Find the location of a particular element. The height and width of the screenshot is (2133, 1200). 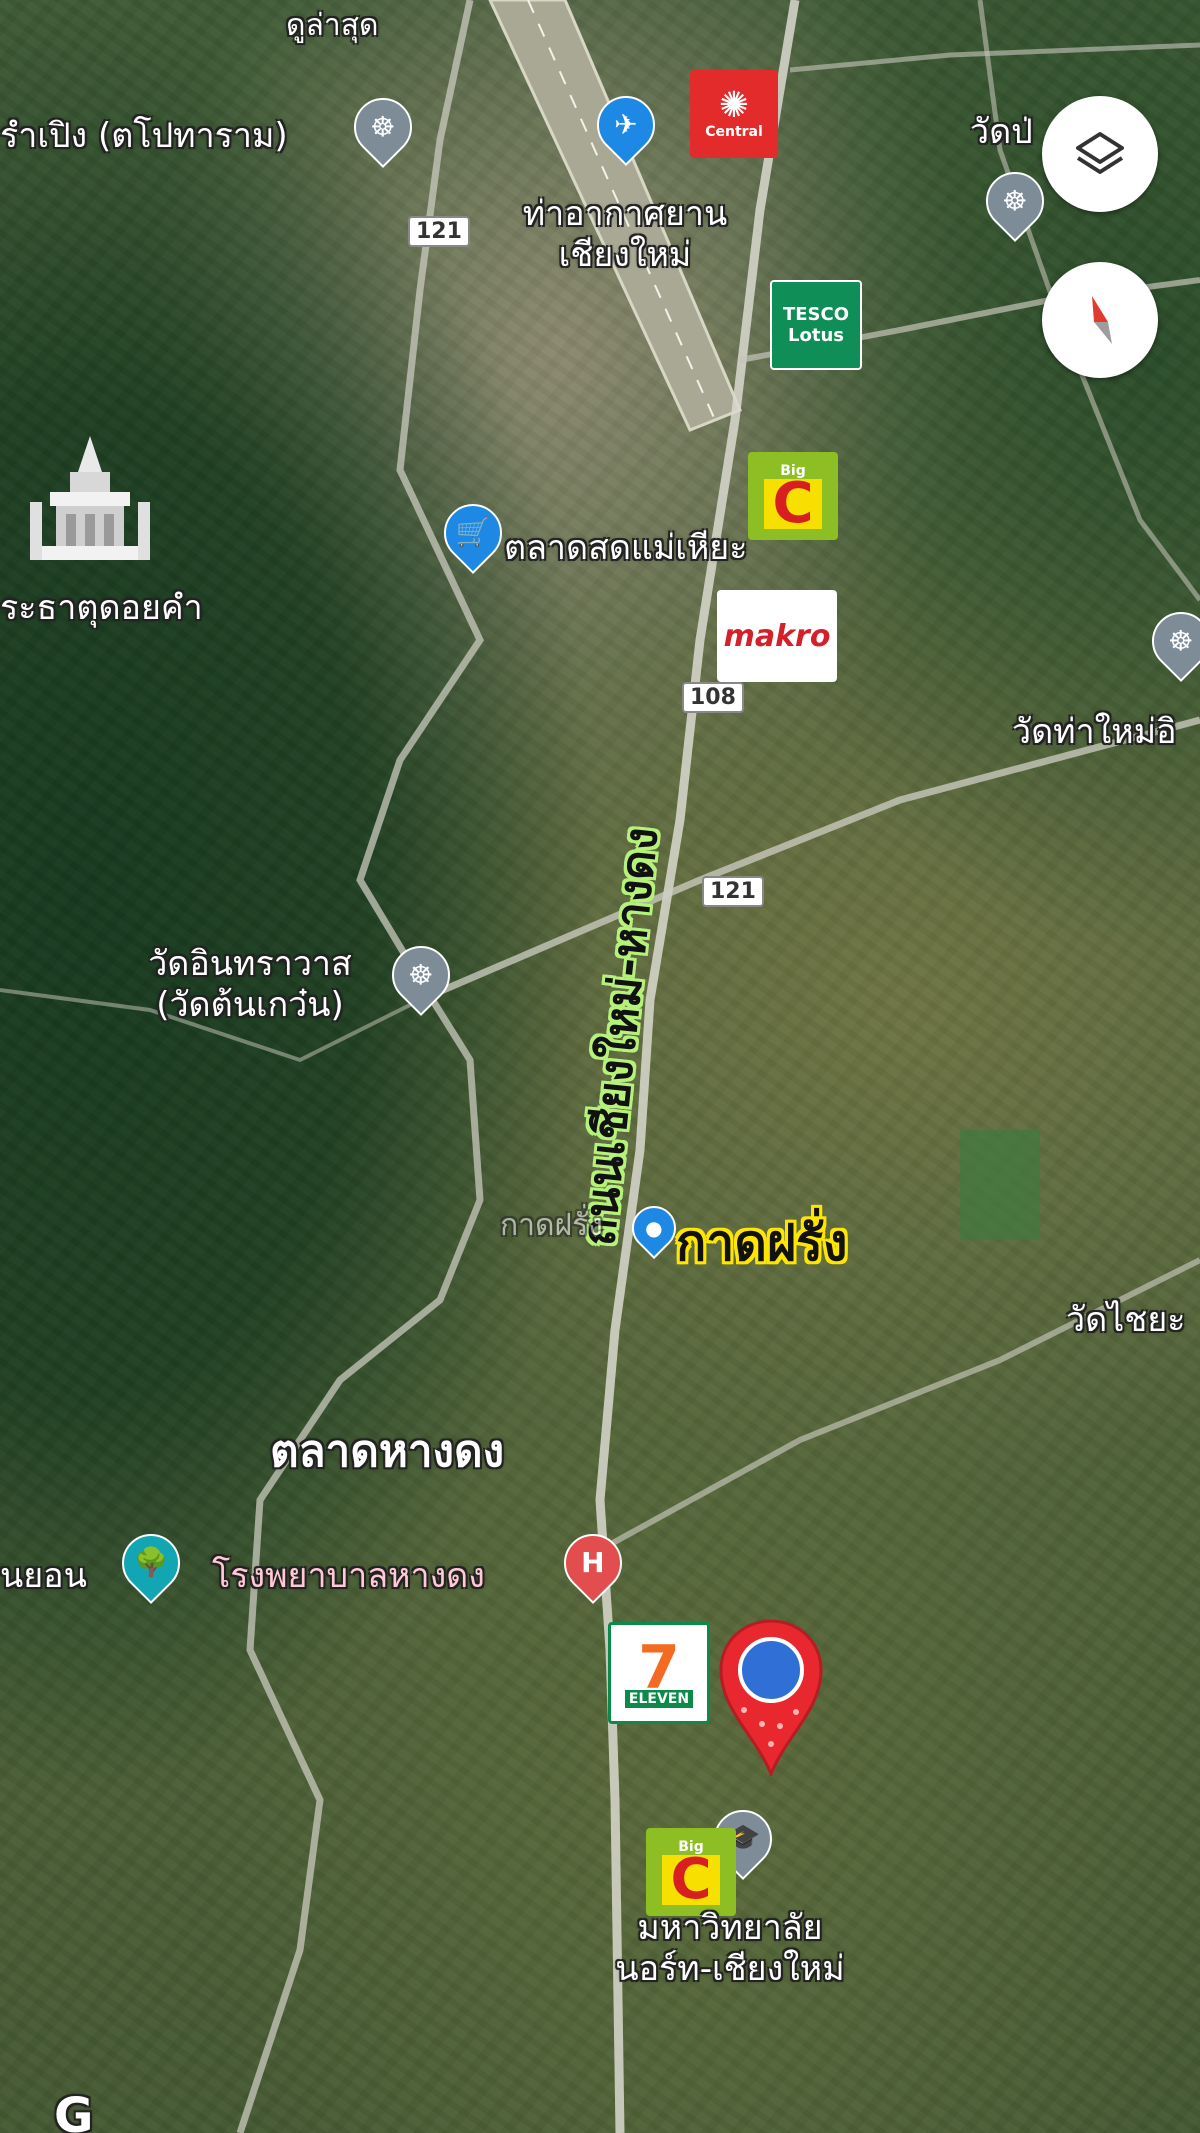

temple-landmark-icon is located at coordinates (90, 502).